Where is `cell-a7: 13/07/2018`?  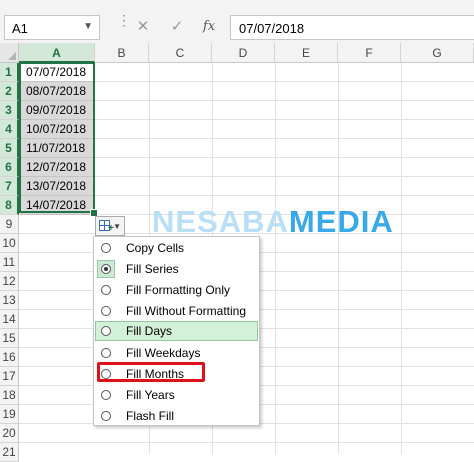
cell-a7: 13/07/2018 is located at coordinates (57, 186).